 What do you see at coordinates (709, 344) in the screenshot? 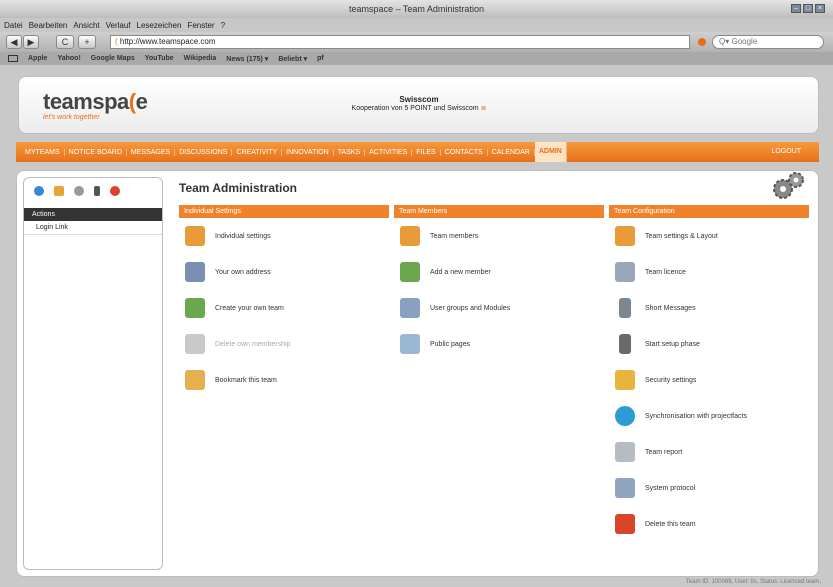
I see `start-setup-link: Start setup phase` at bounding box center [709, 344].